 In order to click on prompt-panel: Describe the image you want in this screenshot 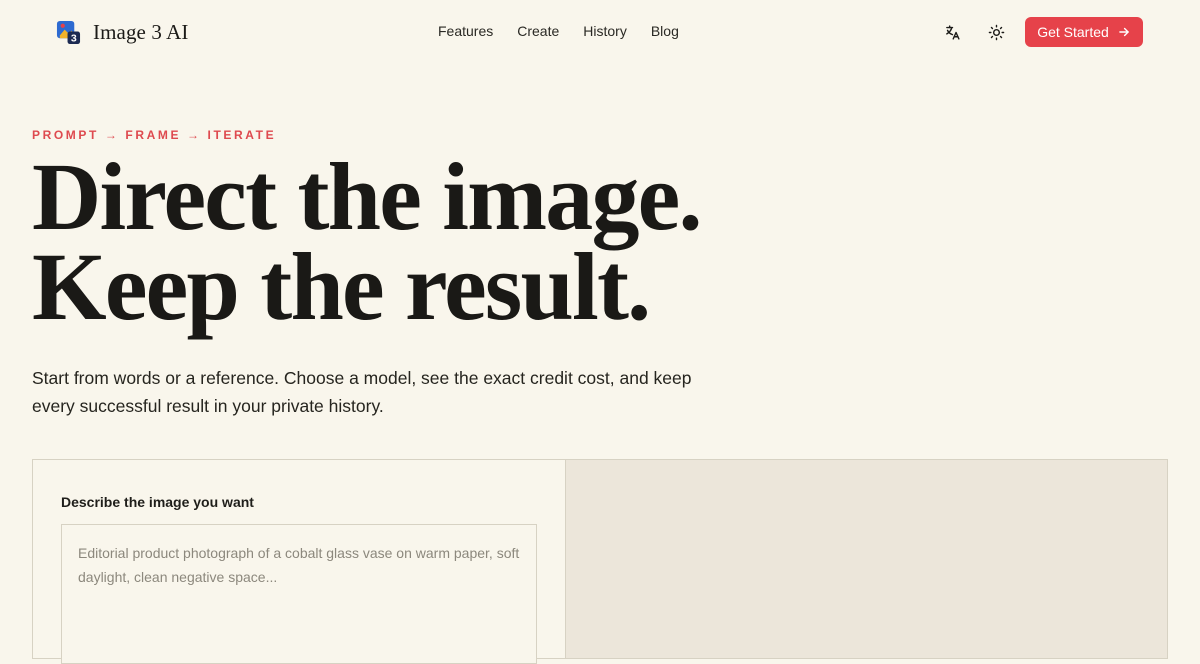, I will do `click(299, 561)`.